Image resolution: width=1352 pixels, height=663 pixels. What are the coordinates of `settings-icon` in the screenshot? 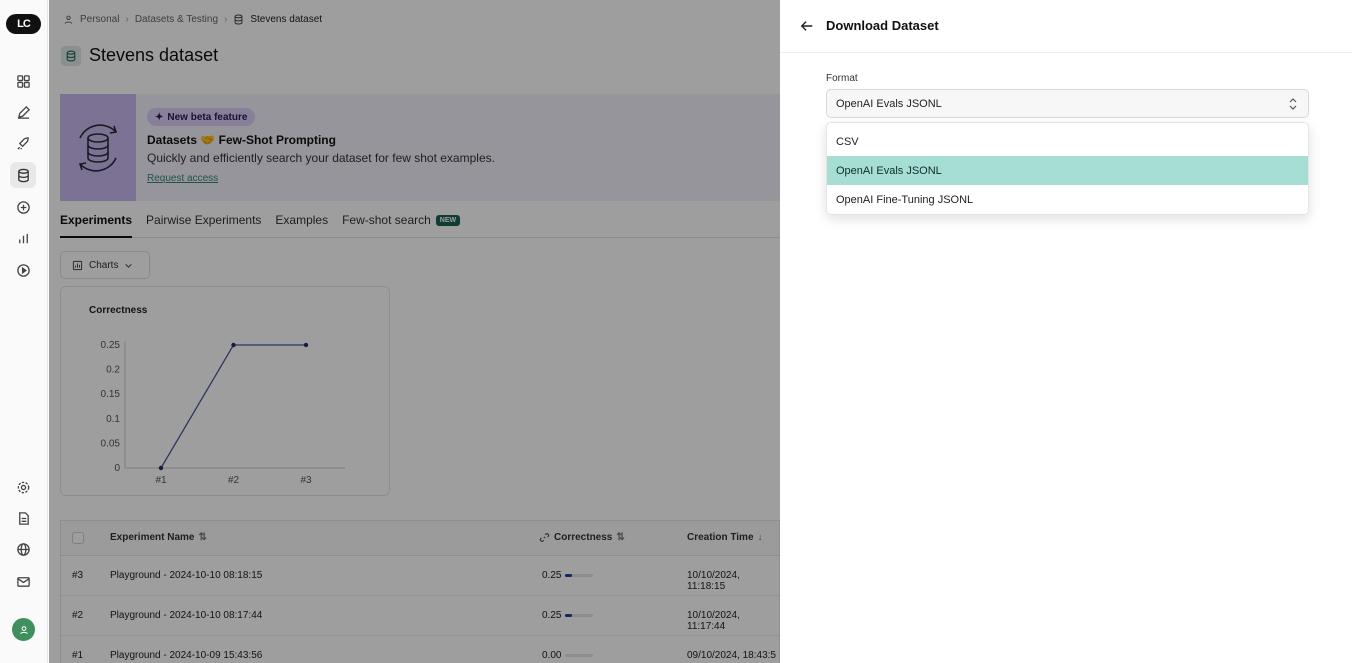 It's located at (23, 487).